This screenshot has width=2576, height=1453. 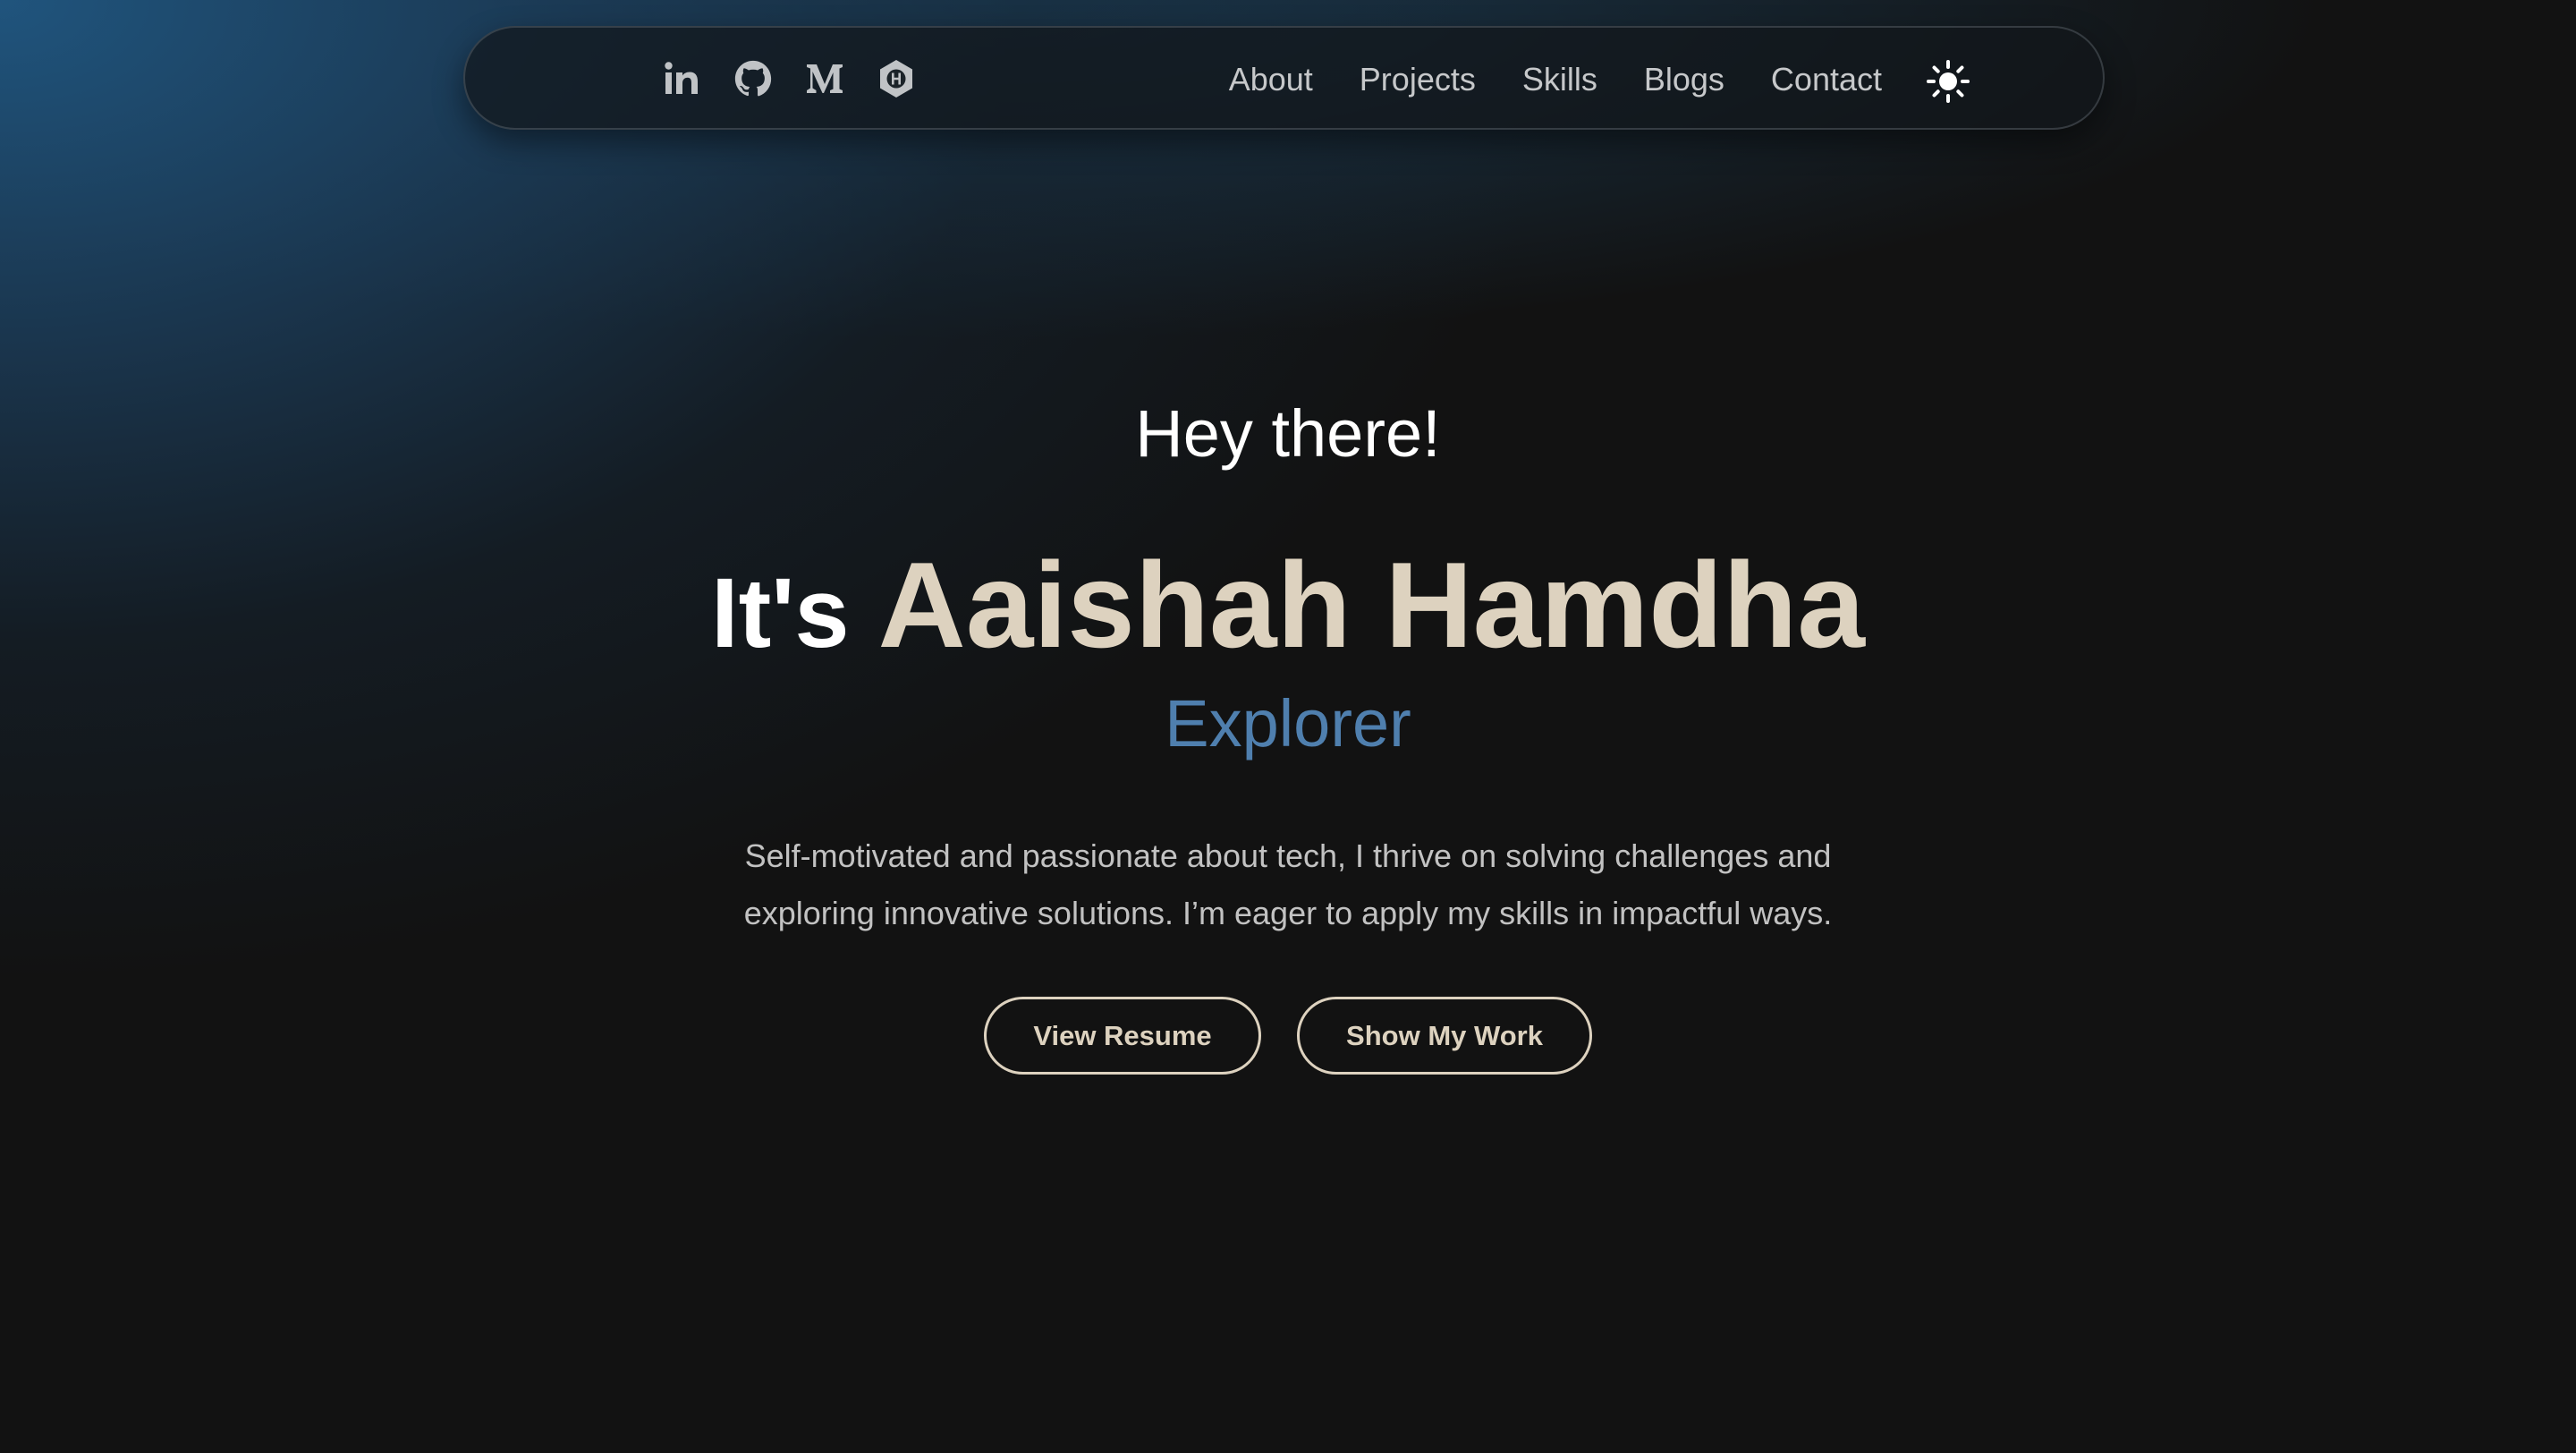 What do you see at coordinates (1122, 1036) in the screenshot?
I see `view-resume-button: View Resume` at bounding box center [1122, 1036].